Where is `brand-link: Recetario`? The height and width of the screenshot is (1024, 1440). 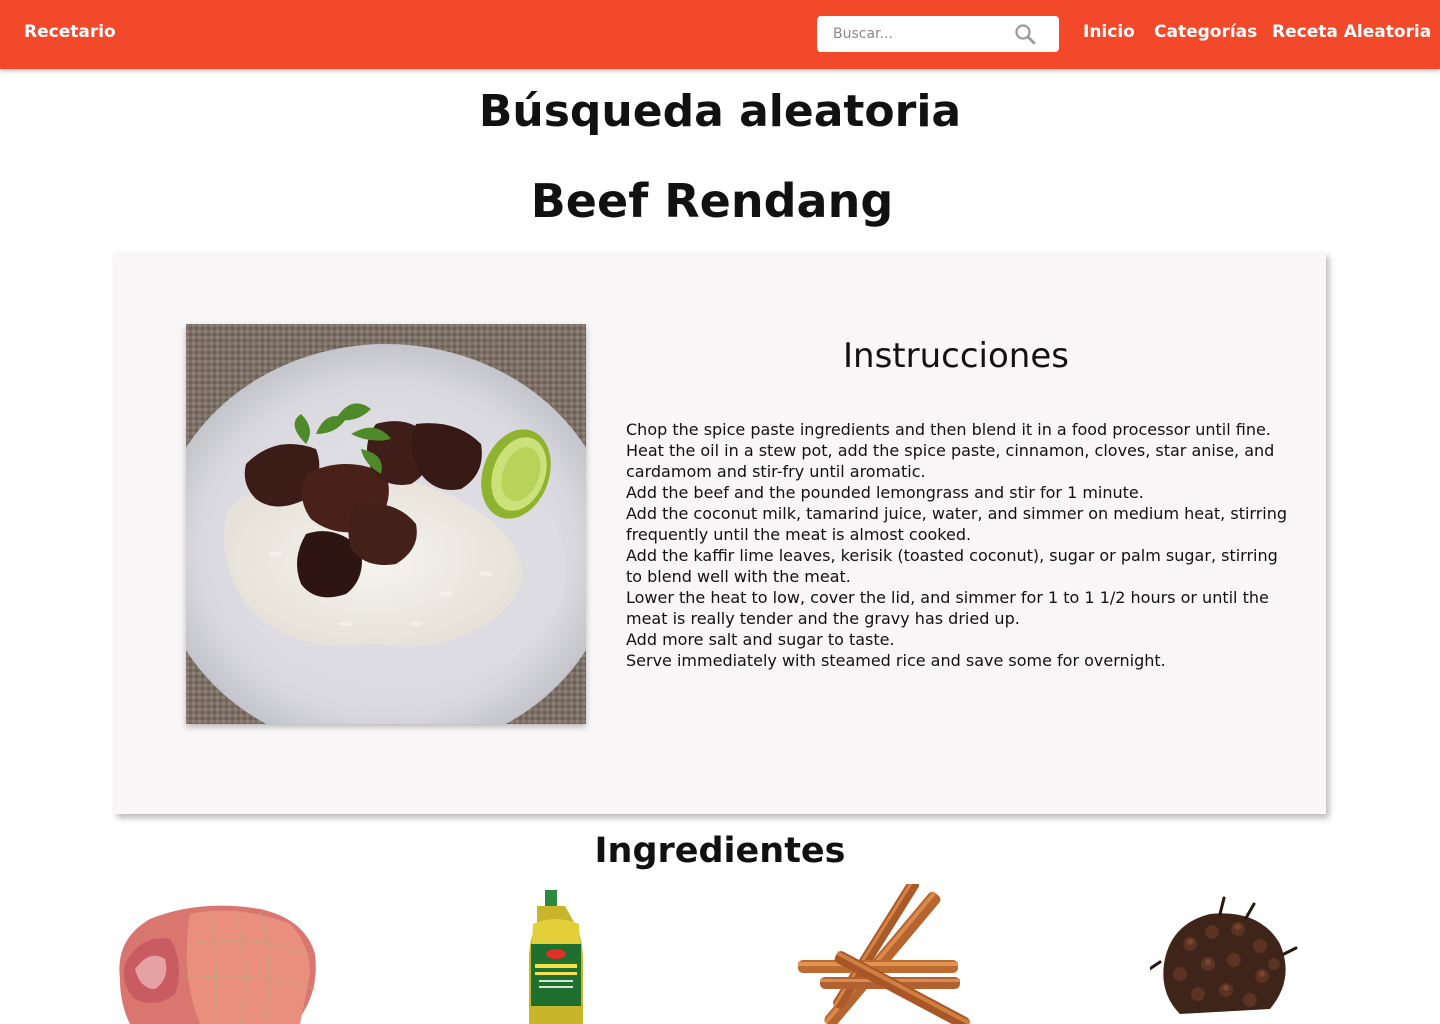 brand-link: Recetario is located at coordinates (70, 32).